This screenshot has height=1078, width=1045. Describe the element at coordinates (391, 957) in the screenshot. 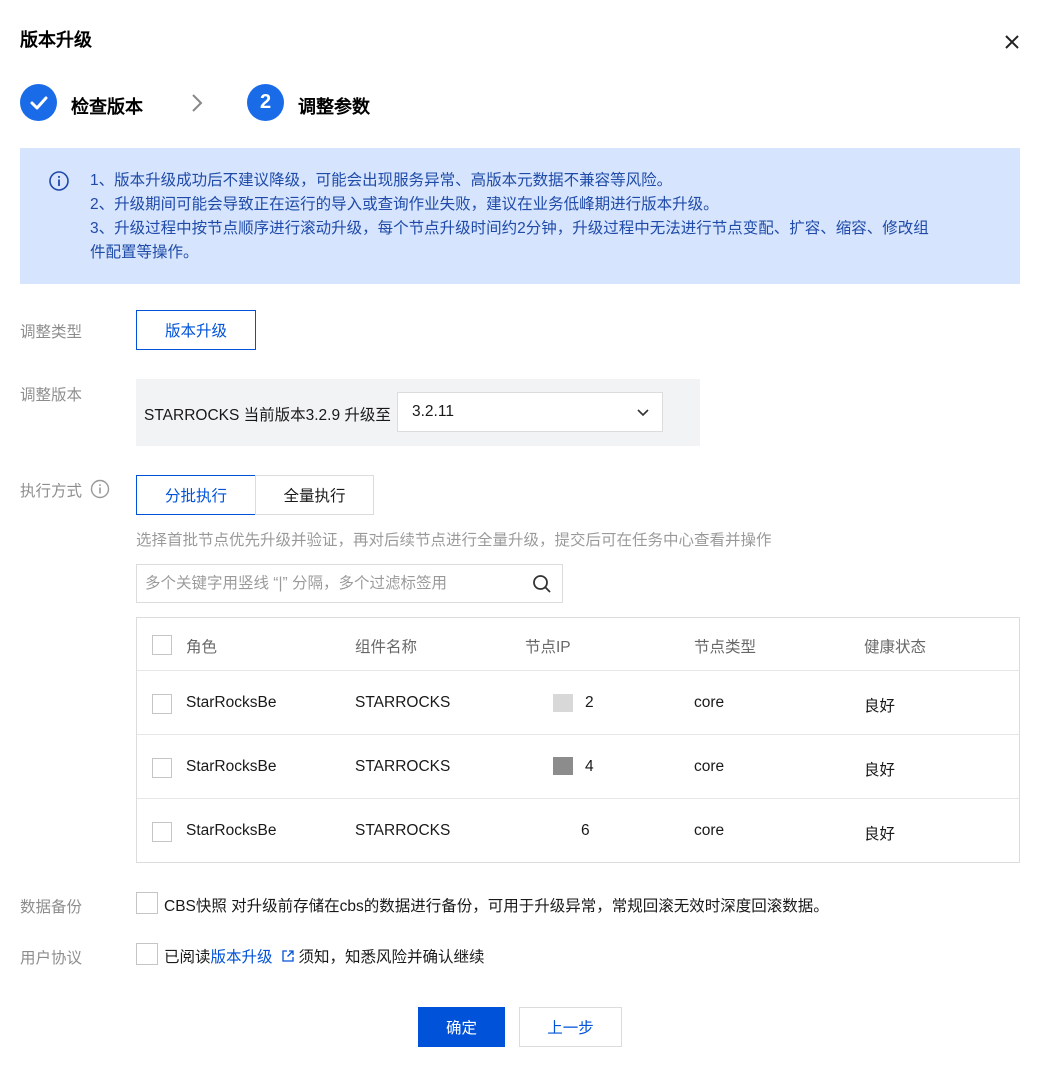

I see `agreement-suffix: 须知，知悉风险并确认继续` at that location.